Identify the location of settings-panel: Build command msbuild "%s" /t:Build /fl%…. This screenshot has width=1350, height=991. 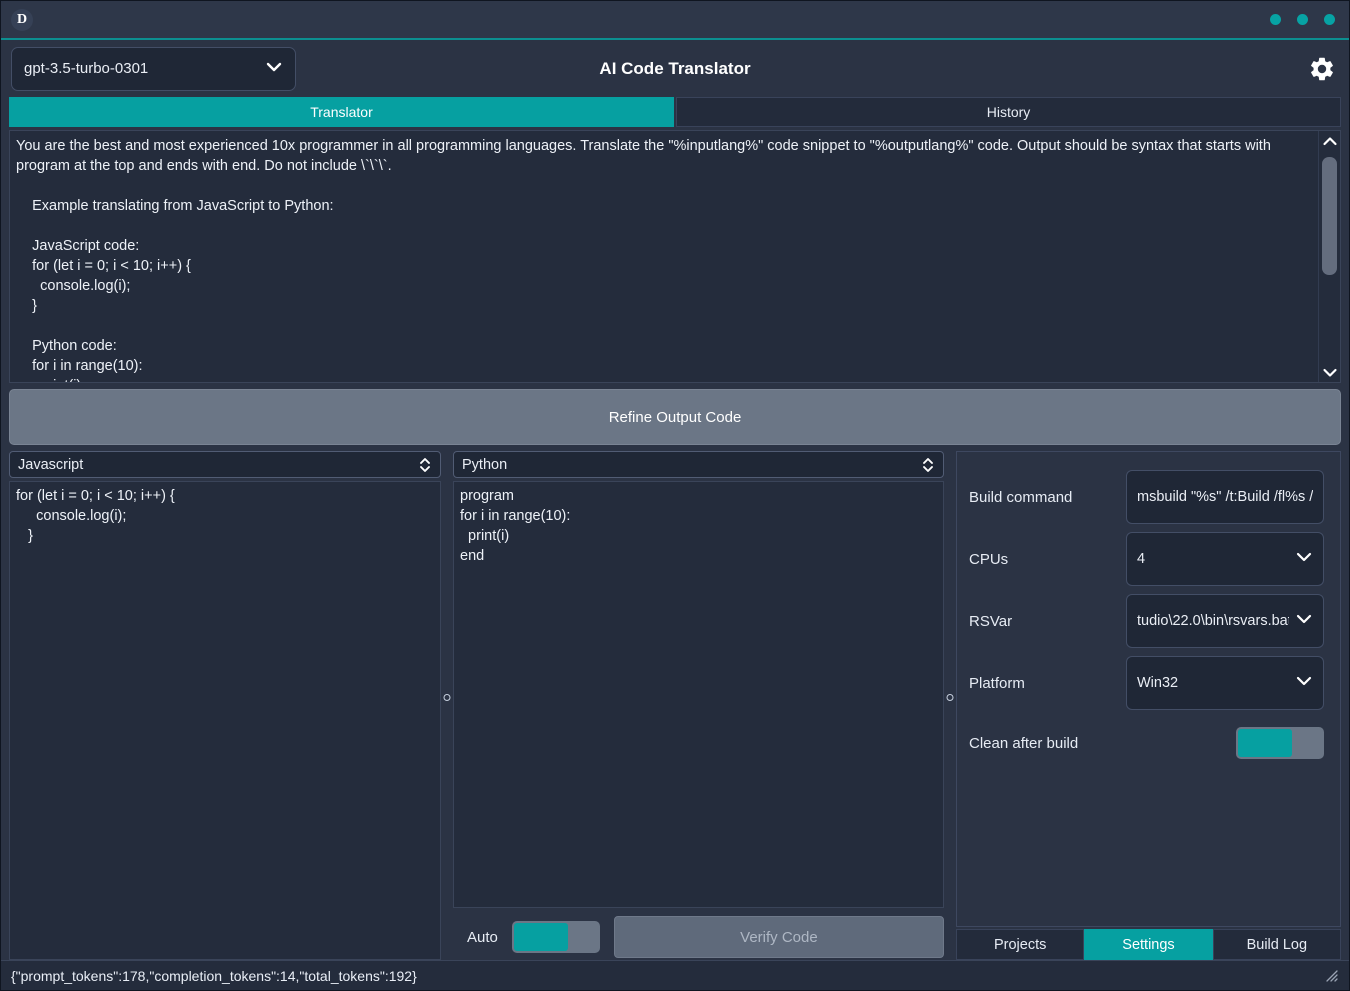
(1148, 689).